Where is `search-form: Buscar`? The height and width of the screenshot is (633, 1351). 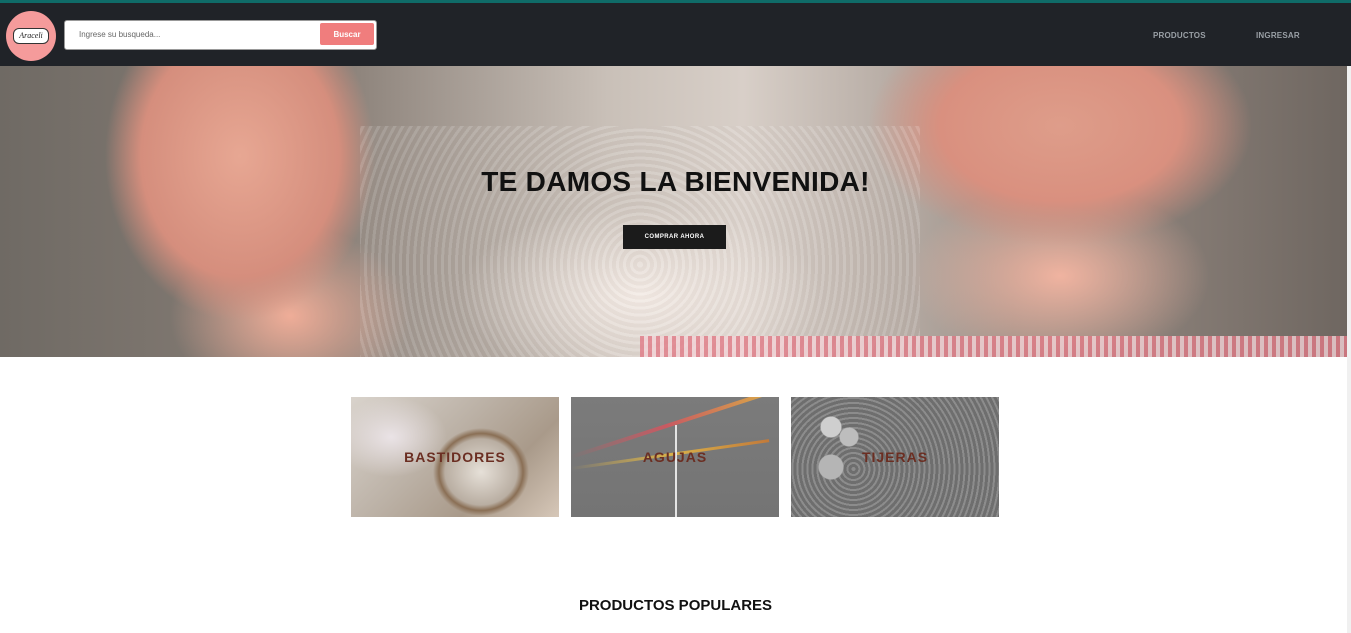 search-form: Buscar is located at coordinates (220, 35).